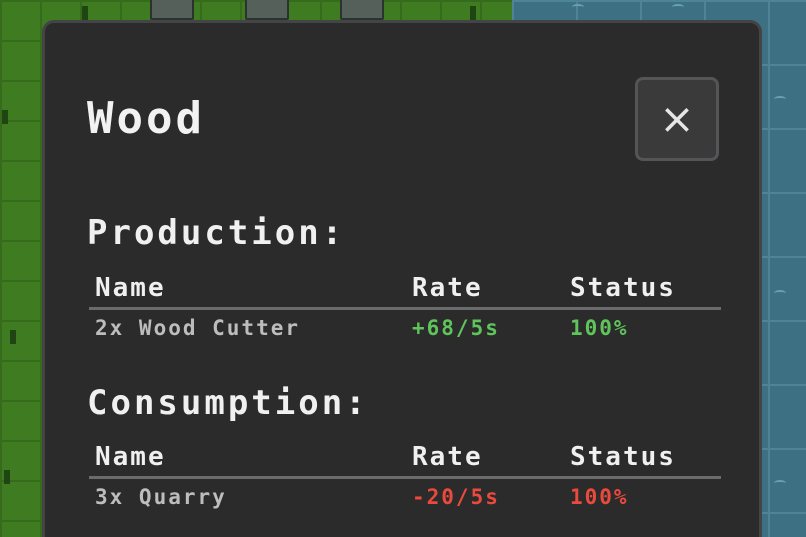 The height and width of the screenshot is (537, 806). What do you see at coordinates (146, 118) in the screenshot?
I see `panel-title: Wood` at bounding box center [146, 118].